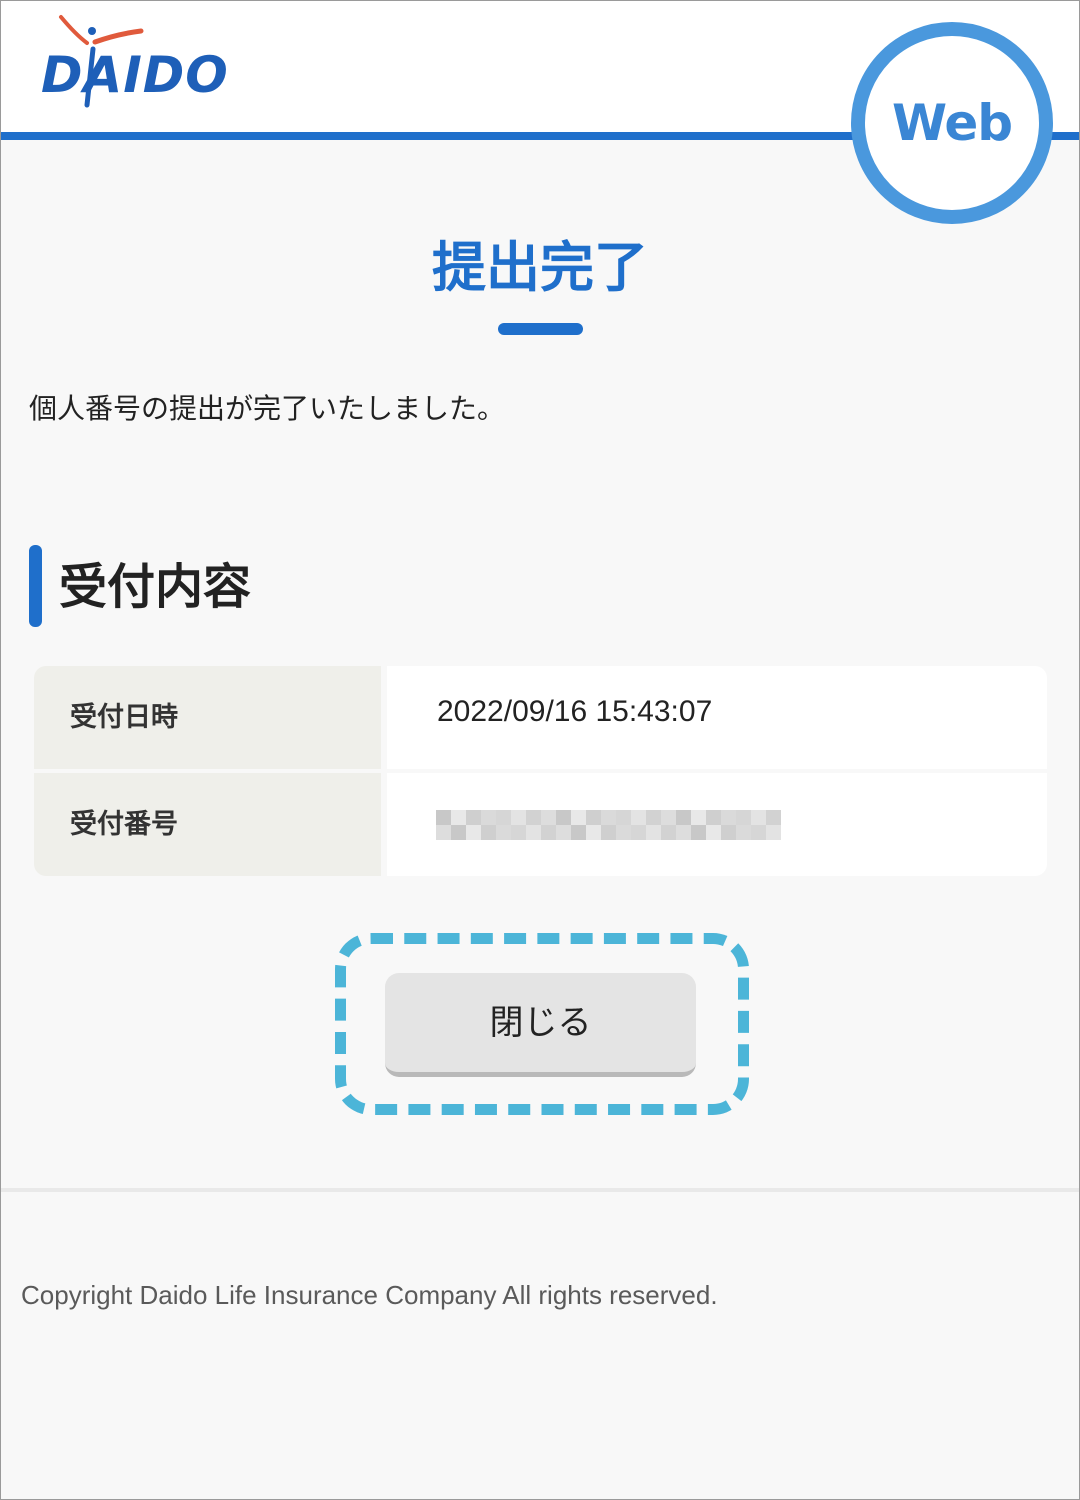 This screenshot has width=1080, height=1500. Describe the element at coordinates (540, 267) in the screenshot. I see `page-title: 提出完了` at that location.